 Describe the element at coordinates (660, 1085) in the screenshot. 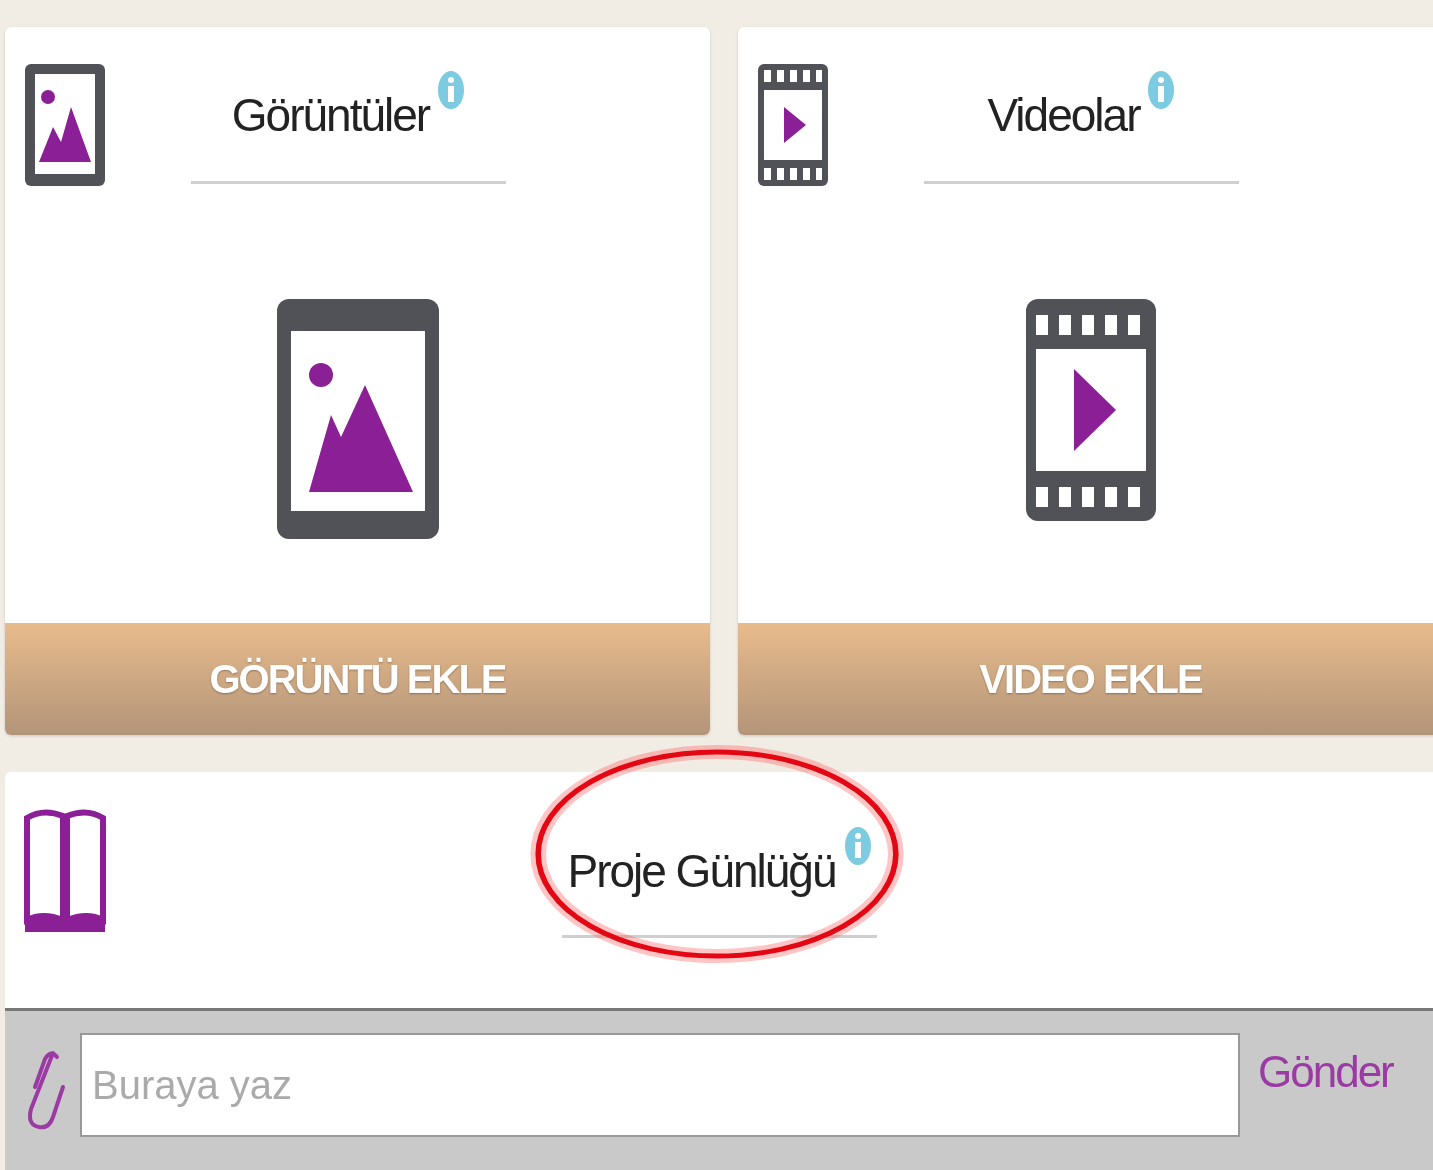

I see `message-field: Buraya yaz` at that location.